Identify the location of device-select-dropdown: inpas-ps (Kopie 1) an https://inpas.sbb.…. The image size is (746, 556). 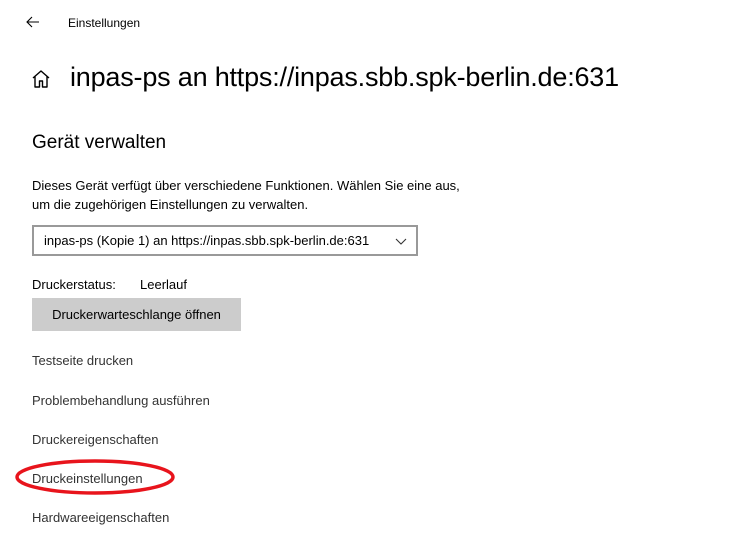
(225, 240).